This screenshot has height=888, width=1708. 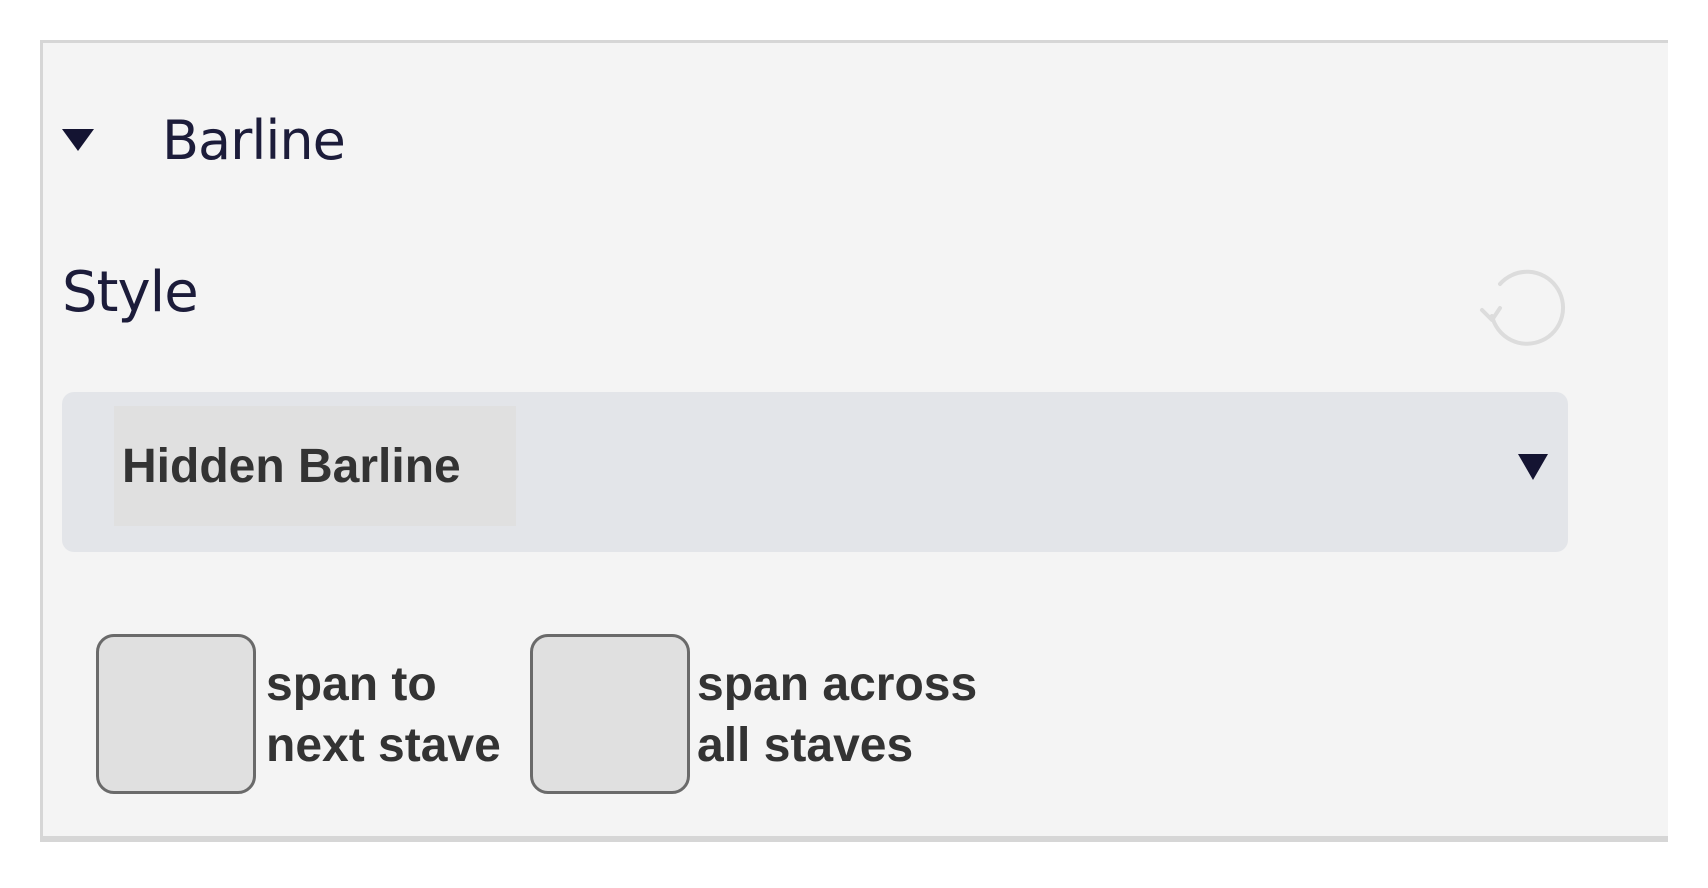 I want to click on section-title: Barline, so click(x=254, y=140).